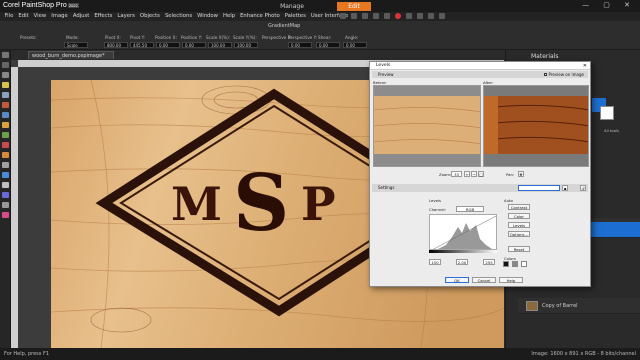  Describe the element at coordinates (506, 264) in the screenshot. I see `black-point-swatch` at that location.